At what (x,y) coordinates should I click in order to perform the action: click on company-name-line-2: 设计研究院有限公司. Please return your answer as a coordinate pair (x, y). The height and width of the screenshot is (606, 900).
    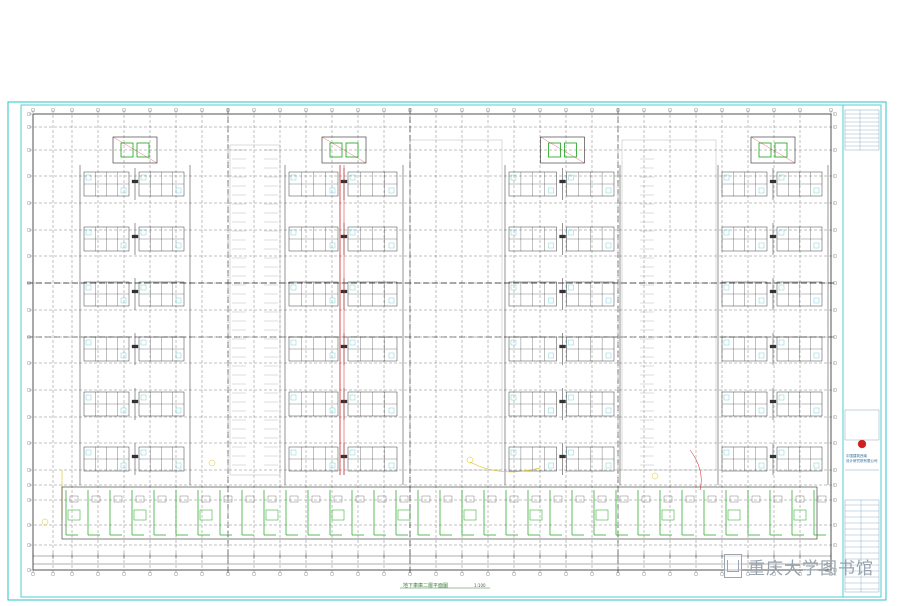
    Looking at the image, I should click on (862, 461).